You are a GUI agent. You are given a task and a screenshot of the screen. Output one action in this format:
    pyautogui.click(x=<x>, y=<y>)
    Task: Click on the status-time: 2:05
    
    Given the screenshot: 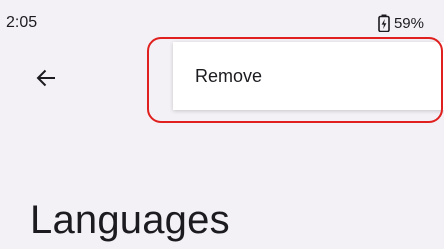 What is the action you would take?
    pyautogui.click(x=22, y=22)
    